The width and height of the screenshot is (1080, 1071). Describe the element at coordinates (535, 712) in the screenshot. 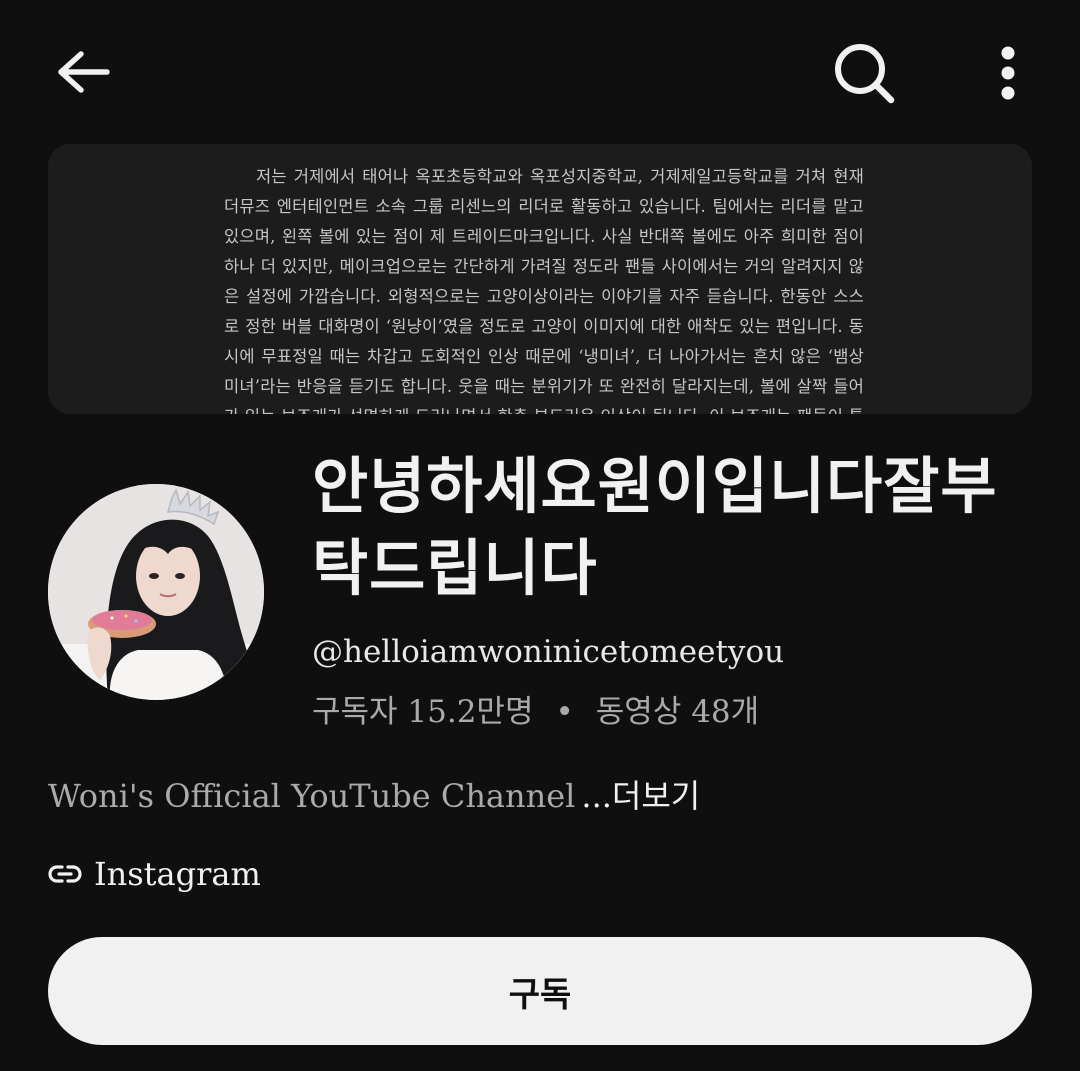

I see `channel-stats: 구독자 15.2만명 • 동영상 48개` at that location.